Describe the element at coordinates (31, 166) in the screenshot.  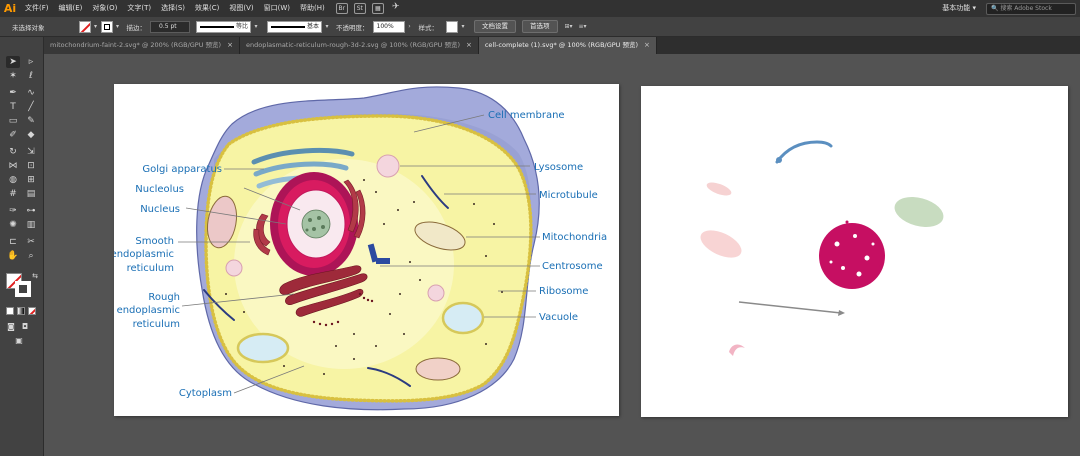
I see `free-transform-icon: ⊡` at that location.